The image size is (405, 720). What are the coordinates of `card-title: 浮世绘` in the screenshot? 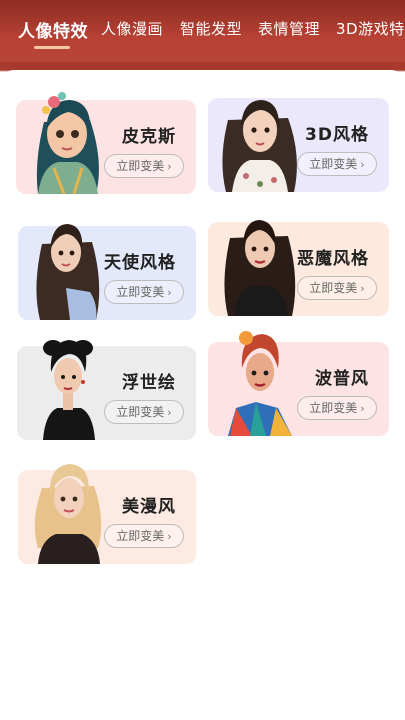 It's located at (149, 383).